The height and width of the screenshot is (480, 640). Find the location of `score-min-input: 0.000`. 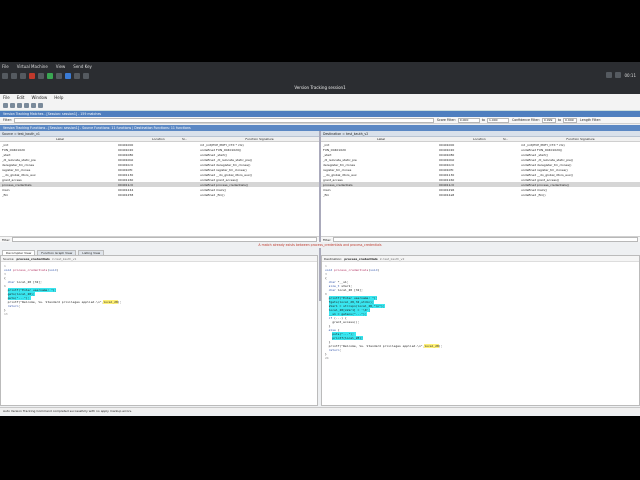

score-min-input: 0.000 is located at coordinates (468, 120).